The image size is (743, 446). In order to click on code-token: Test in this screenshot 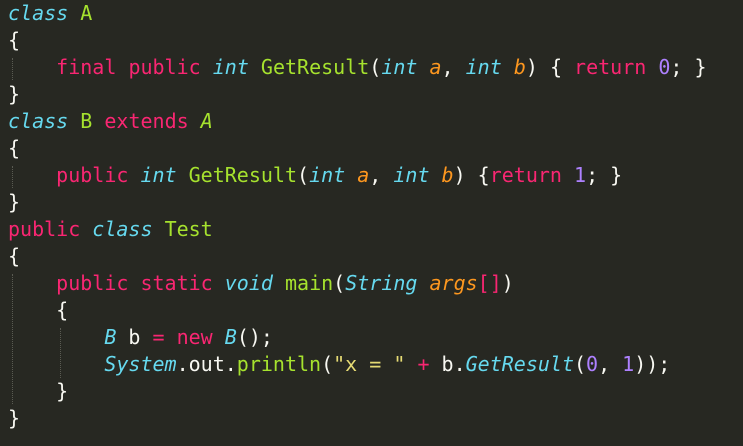, I will do `click(188, 229)`.